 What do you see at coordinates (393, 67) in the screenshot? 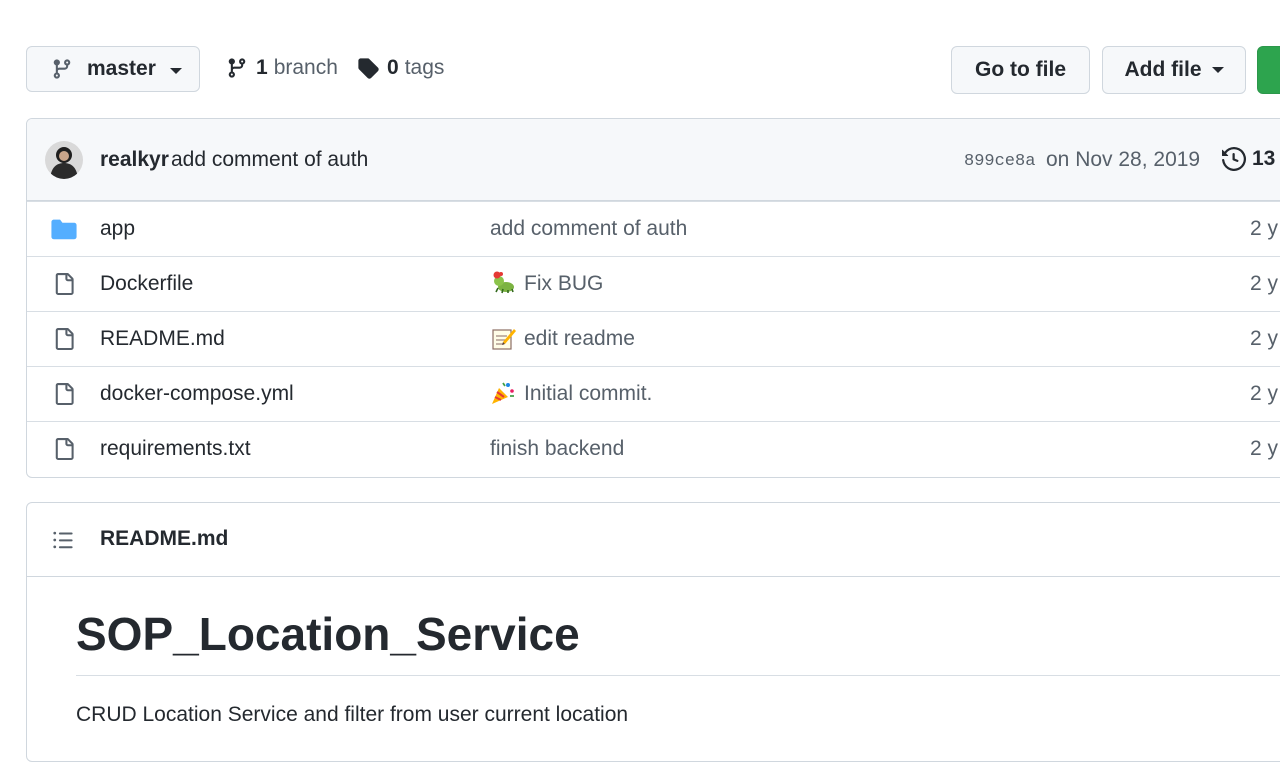
I see `tag-count: 0` at bounding box center [393, 67].